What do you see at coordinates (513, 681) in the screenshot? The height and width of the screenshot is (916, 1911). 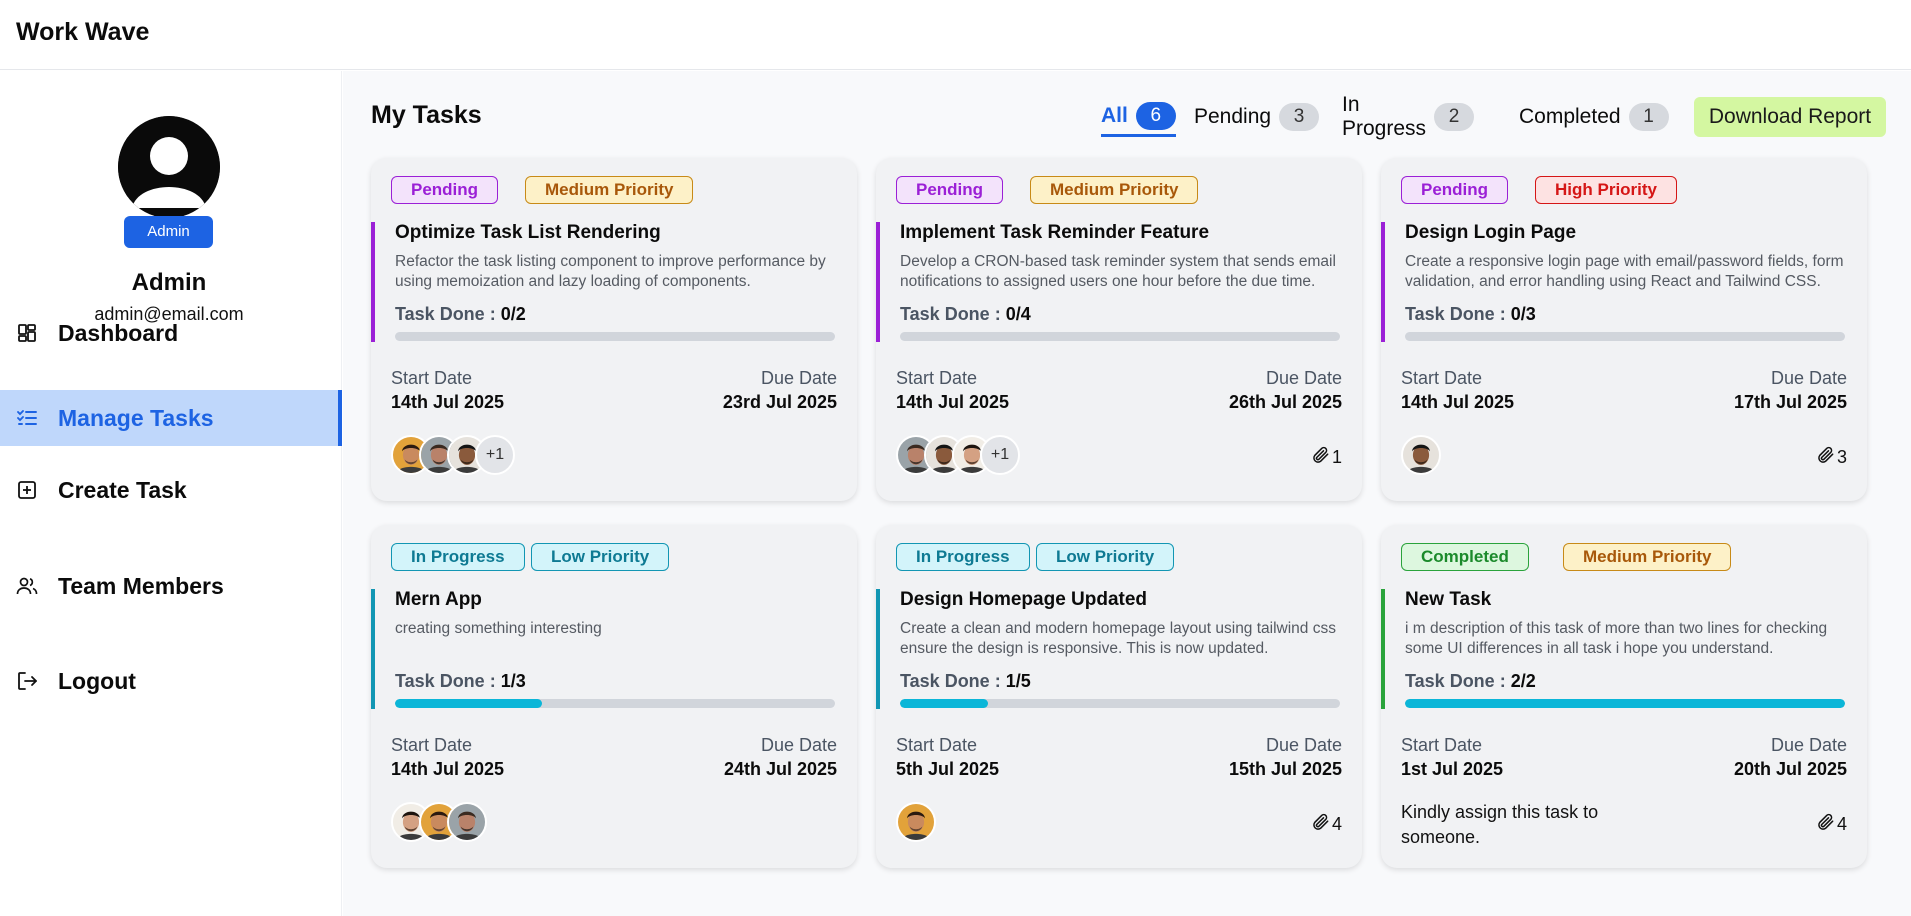 I see `task-done-value: 1/3` at bounding box center [513, 681].